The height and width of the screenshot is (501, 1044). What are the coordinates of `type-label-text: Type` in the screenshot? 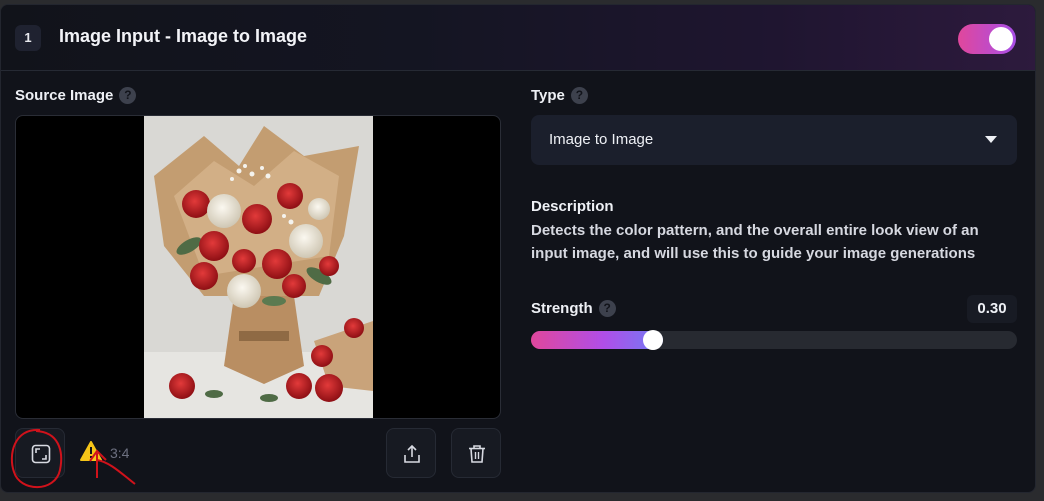 It's located at (548, 95).